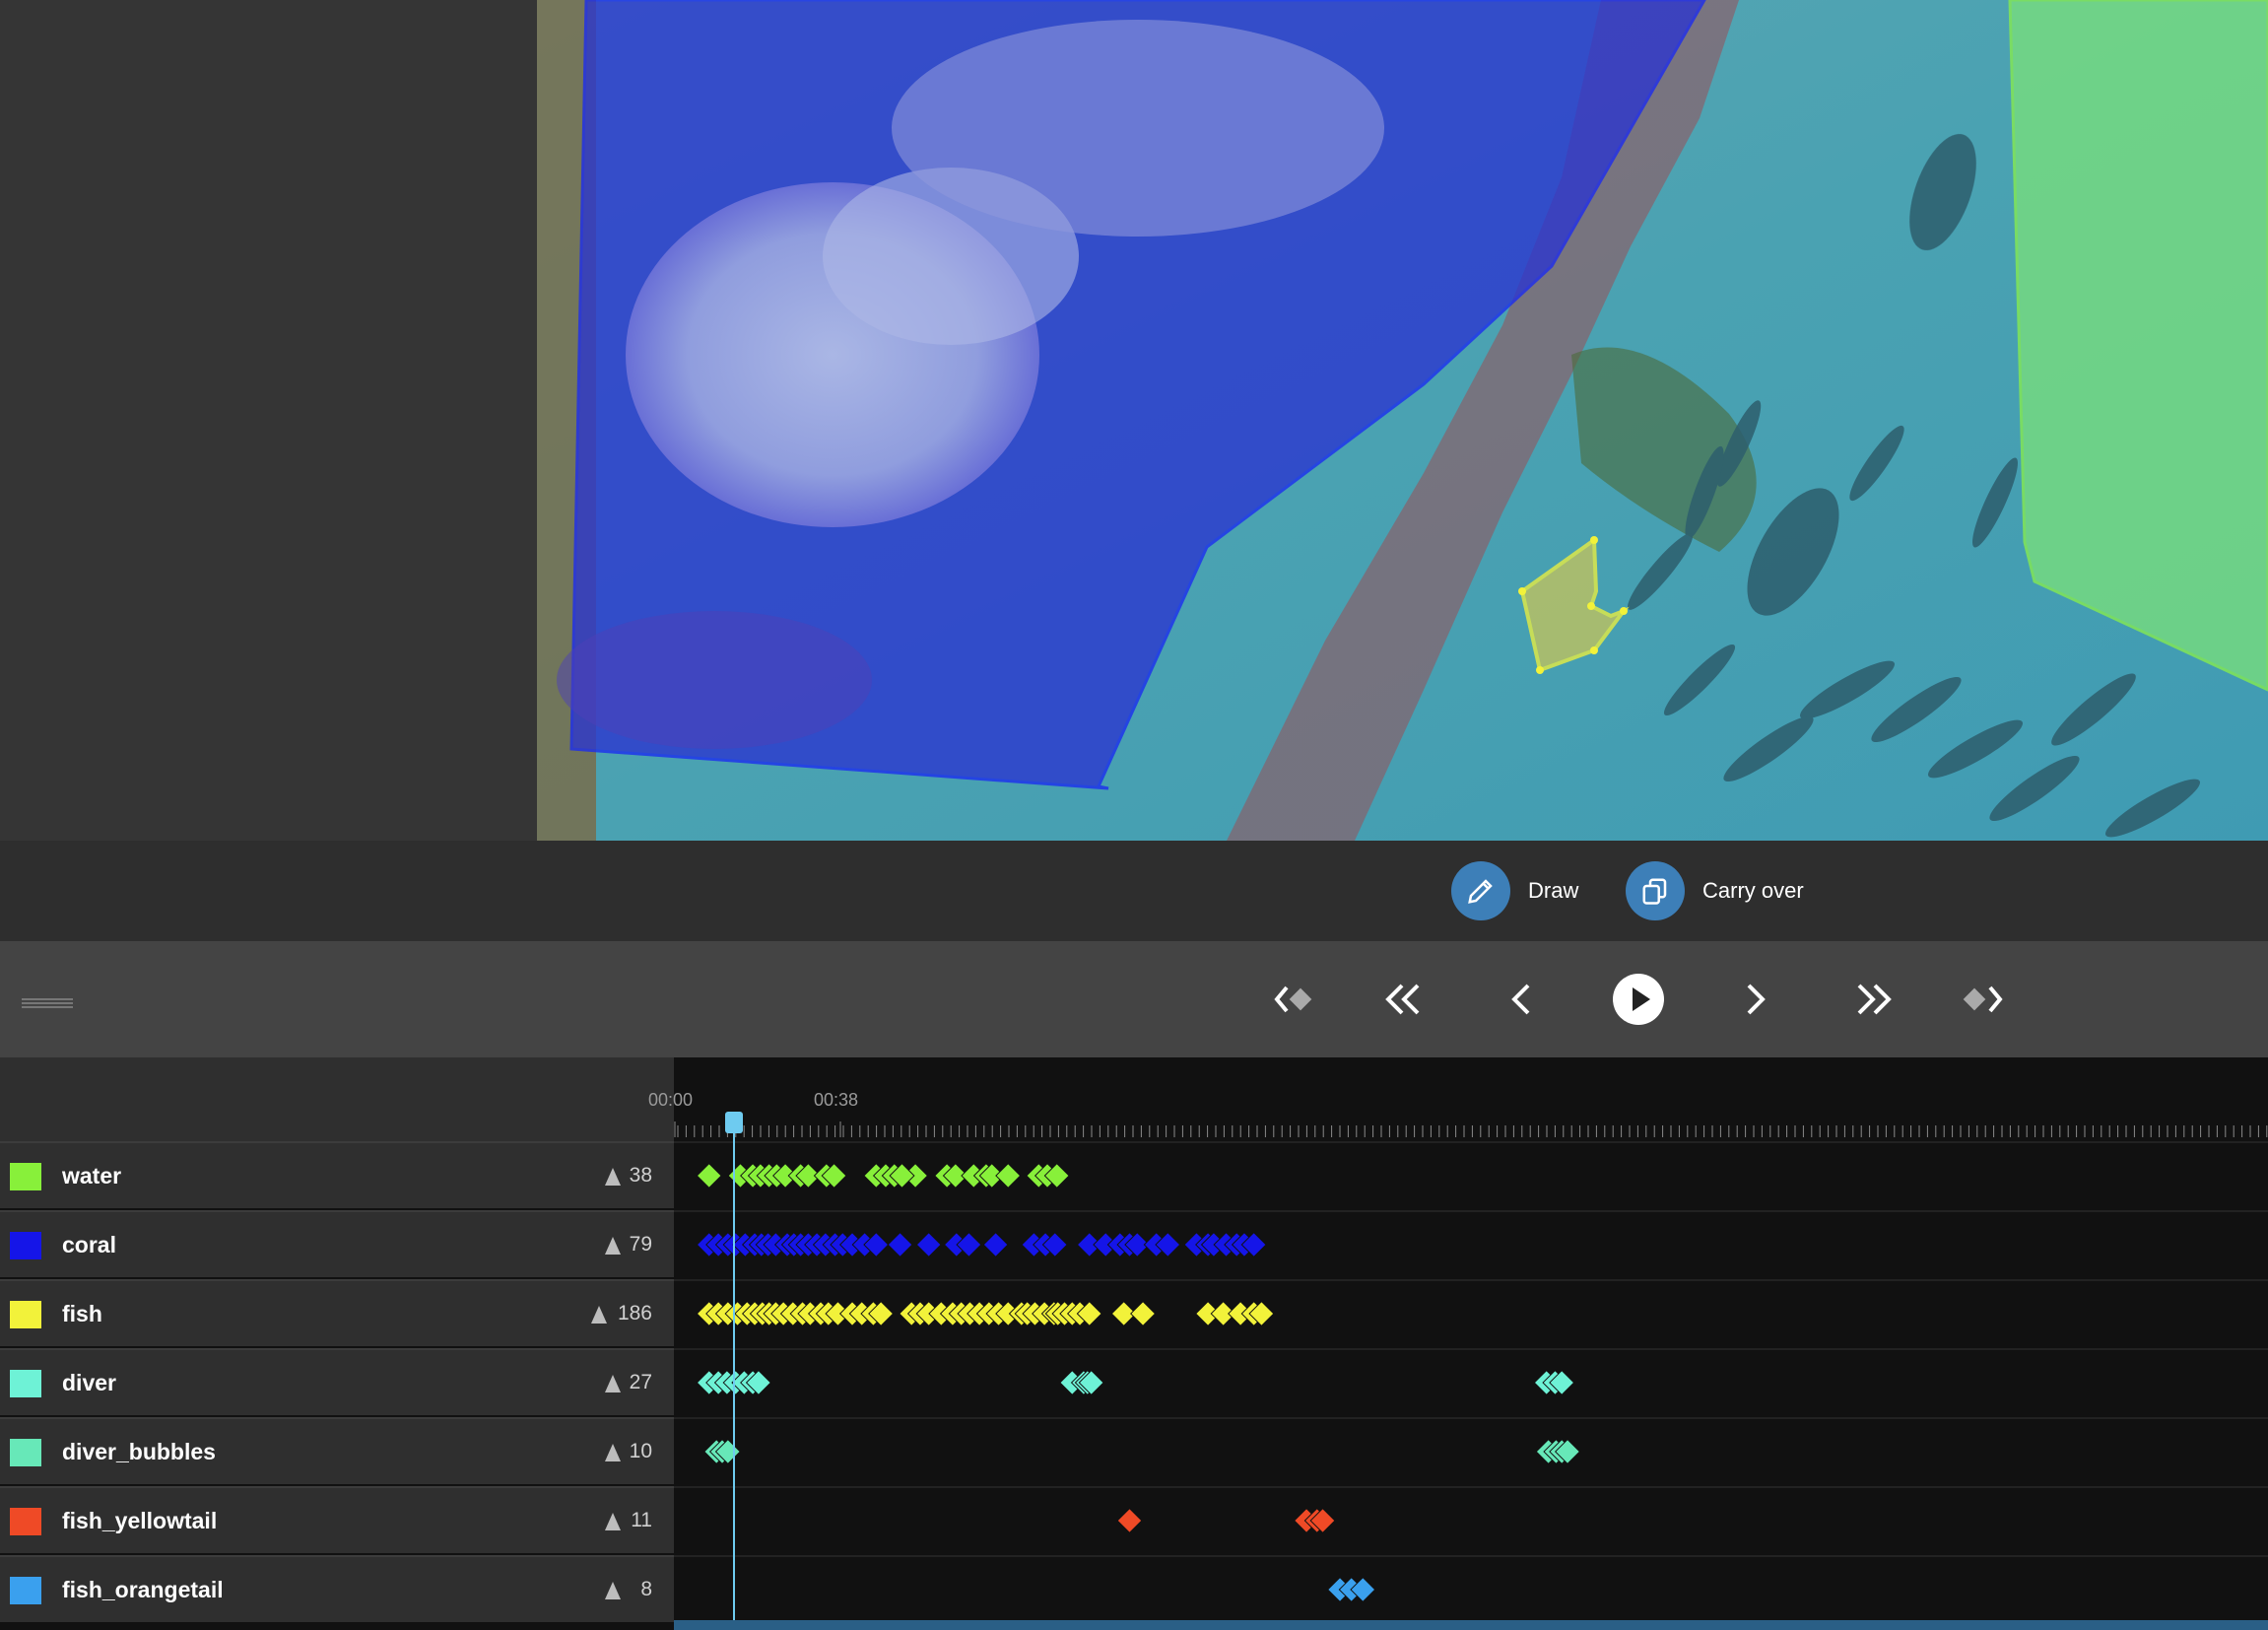  Describe the element at coordinates (1134, 891) in the screenshot. I see `tool-bar` at that location.